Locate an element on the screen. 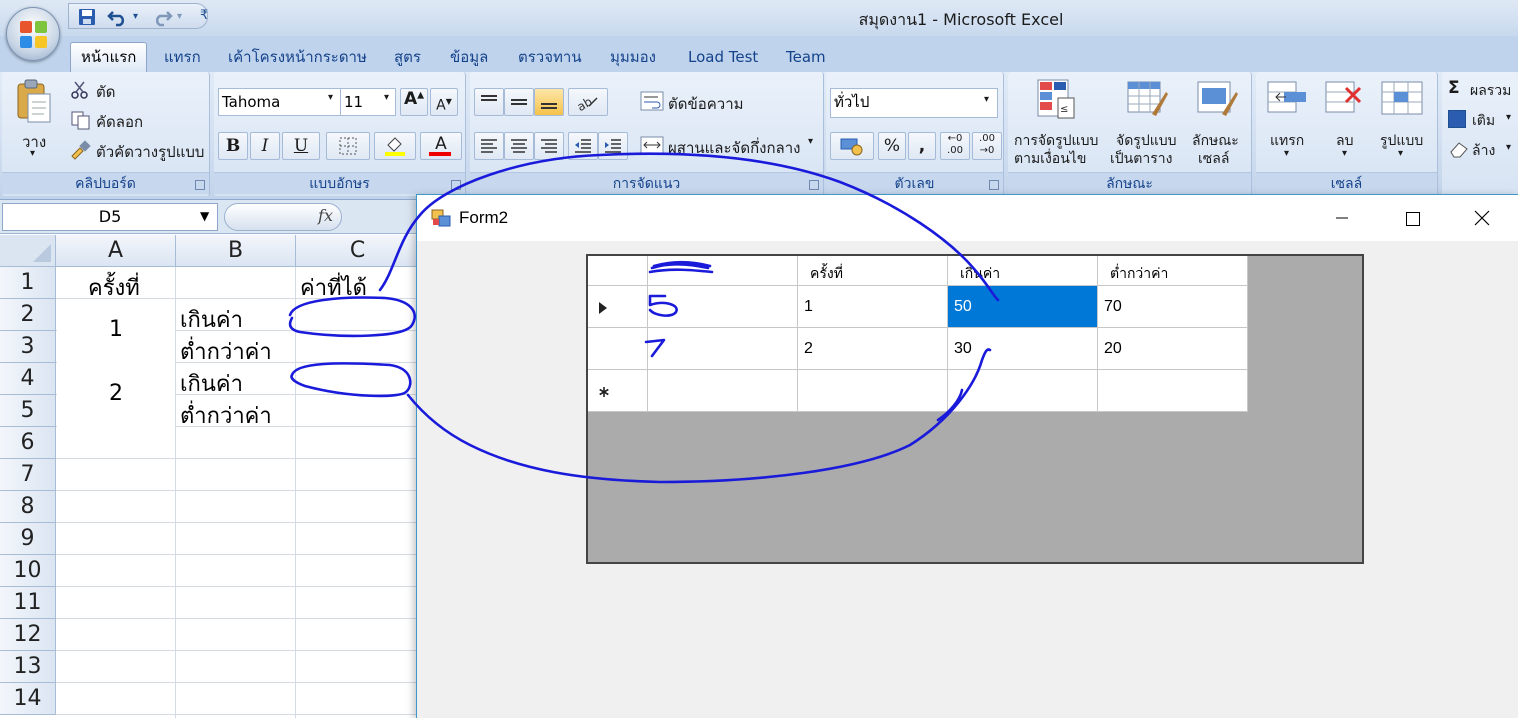  copy-button: คัดลอก is located at coordinates (119, 122).